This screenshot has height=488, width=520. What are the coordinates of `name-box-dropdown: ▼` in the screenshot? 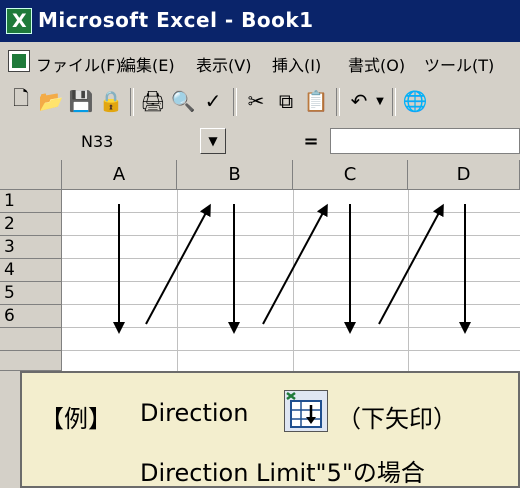 It's located at (213, 141).